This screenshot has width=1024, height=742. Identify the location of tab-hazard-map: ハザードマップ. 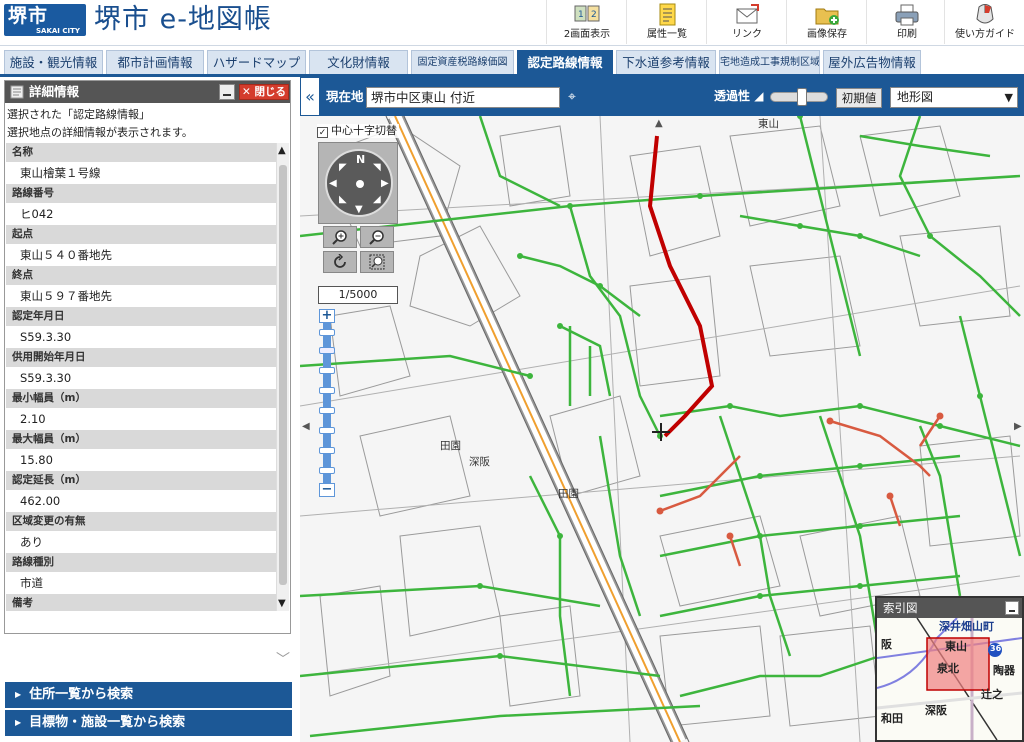
(256, 62).